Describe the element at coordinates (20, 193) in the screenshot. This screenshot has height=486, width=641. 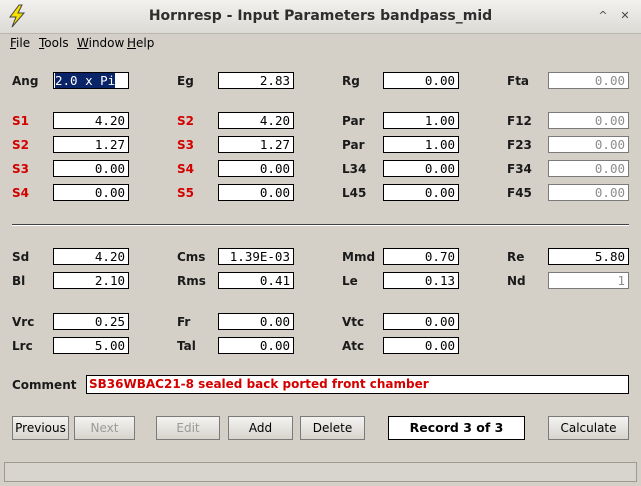
I see `label-s4: S4` at that location.